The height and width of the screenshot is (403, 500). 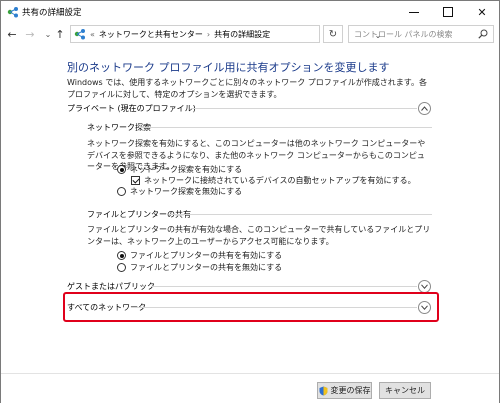 I want to click on up-button: ↑, so click(x=60, y=34).